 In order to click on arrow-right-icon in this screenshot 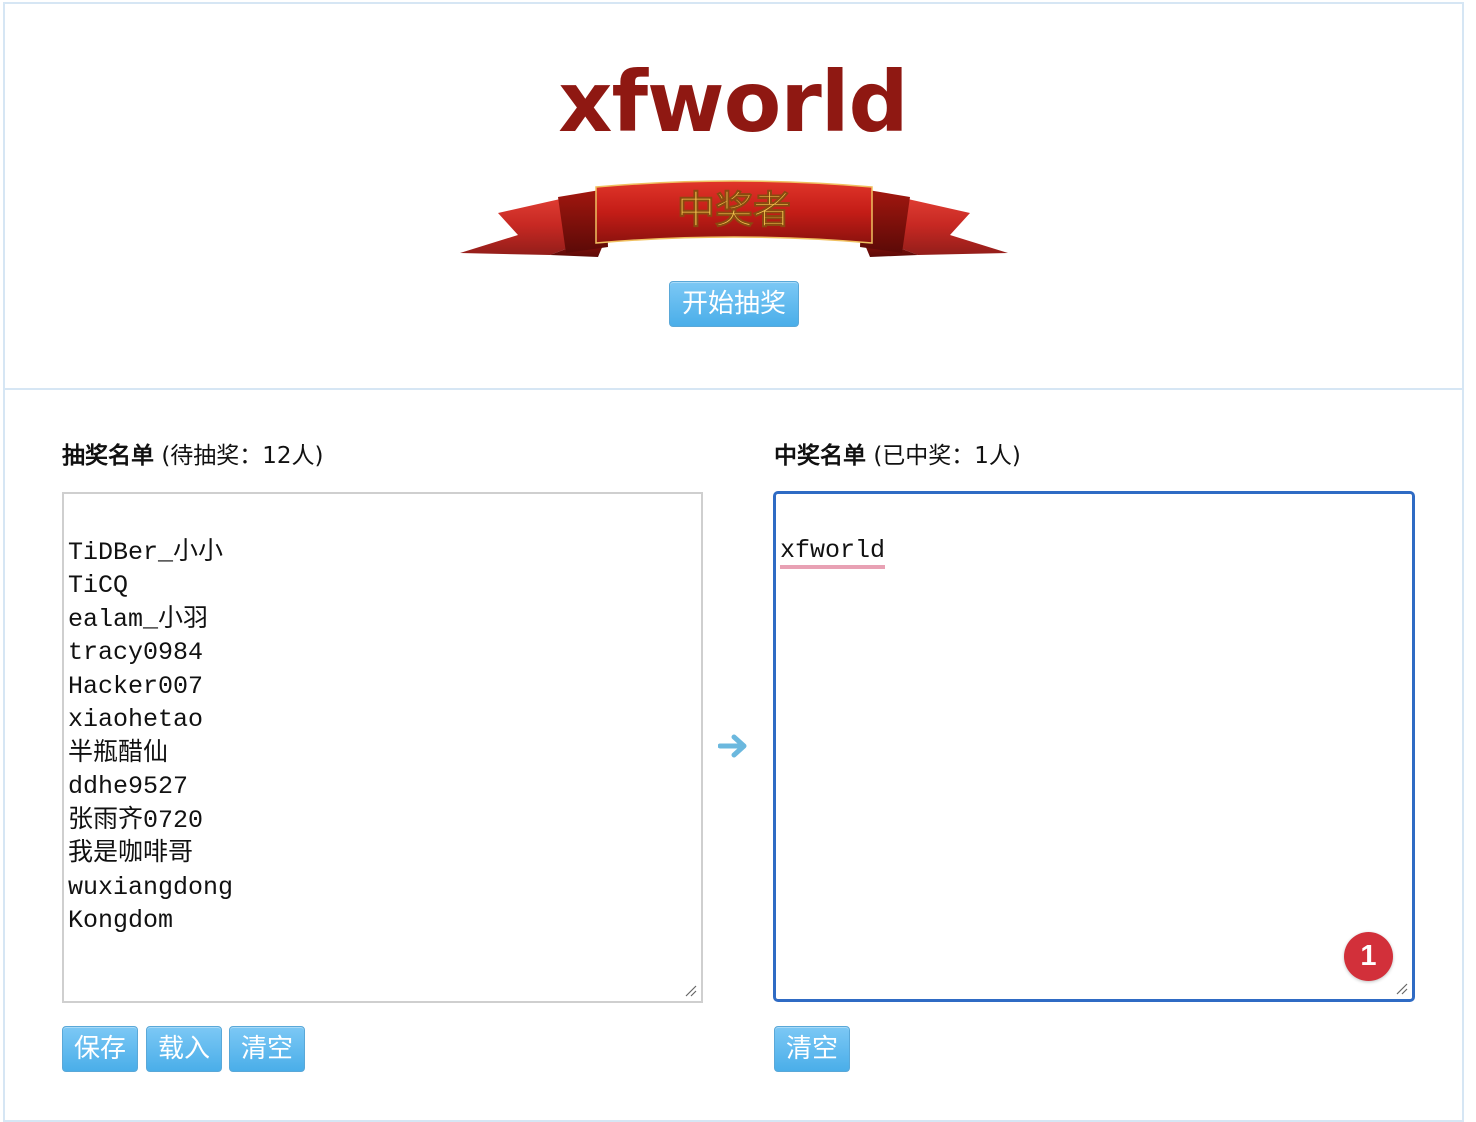, I will do `click(732, 746)`.